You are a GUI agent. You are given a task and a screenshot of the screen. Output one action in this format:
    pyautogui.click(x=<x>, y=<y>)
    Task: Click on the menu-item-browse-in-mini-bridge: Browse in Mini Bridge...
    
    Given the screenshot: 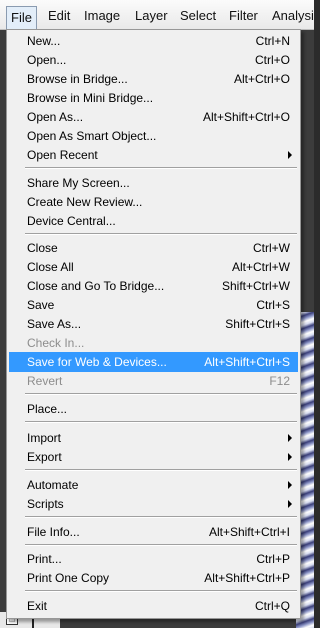 What is the action you would take?
    pyautogui.click(x=153, y=98)
    